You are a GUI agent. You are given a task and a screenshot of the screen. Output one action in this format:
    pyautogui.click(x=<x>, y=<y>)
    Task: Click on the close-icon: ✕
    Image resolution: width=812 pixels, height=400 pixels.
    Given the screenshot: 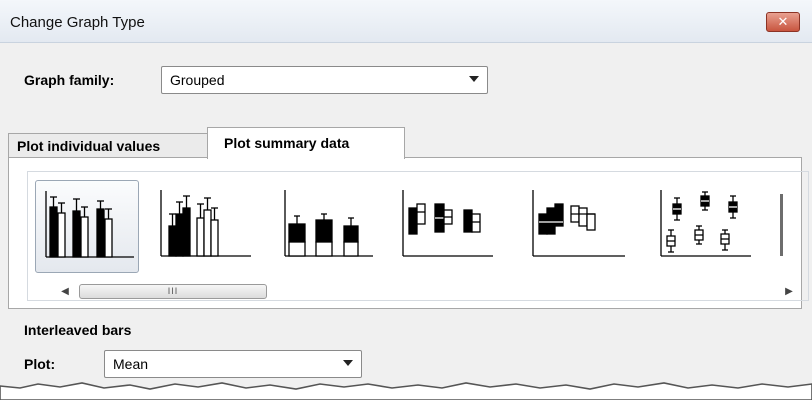 What is the action you would take?
    pyautogui.click(x=783, y=21)
    